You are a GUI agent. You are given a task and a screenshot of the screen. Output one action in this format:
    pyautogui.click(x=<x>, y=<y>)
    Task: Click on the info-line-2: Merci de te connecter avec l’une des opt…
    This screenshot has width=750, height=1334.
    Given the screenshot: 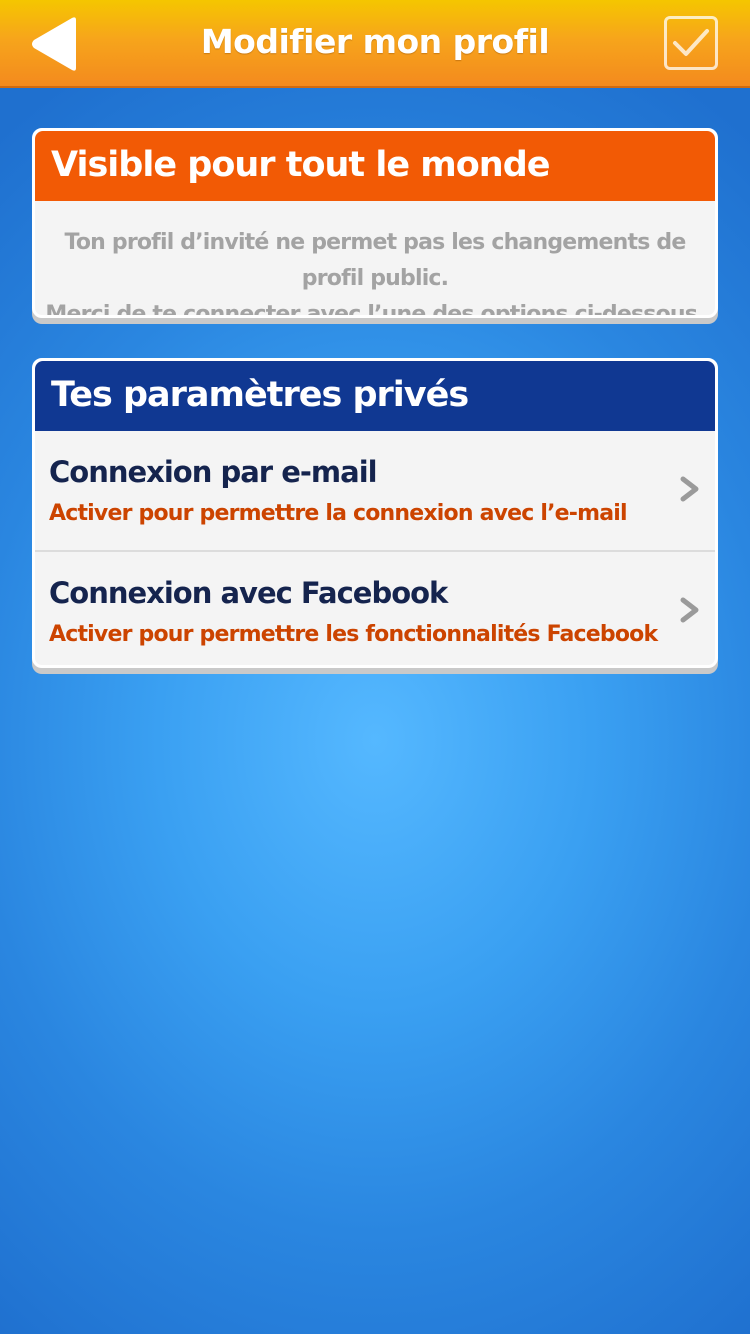 What is the action you would take?
    pyautogui.click(x=375, y=310)
    